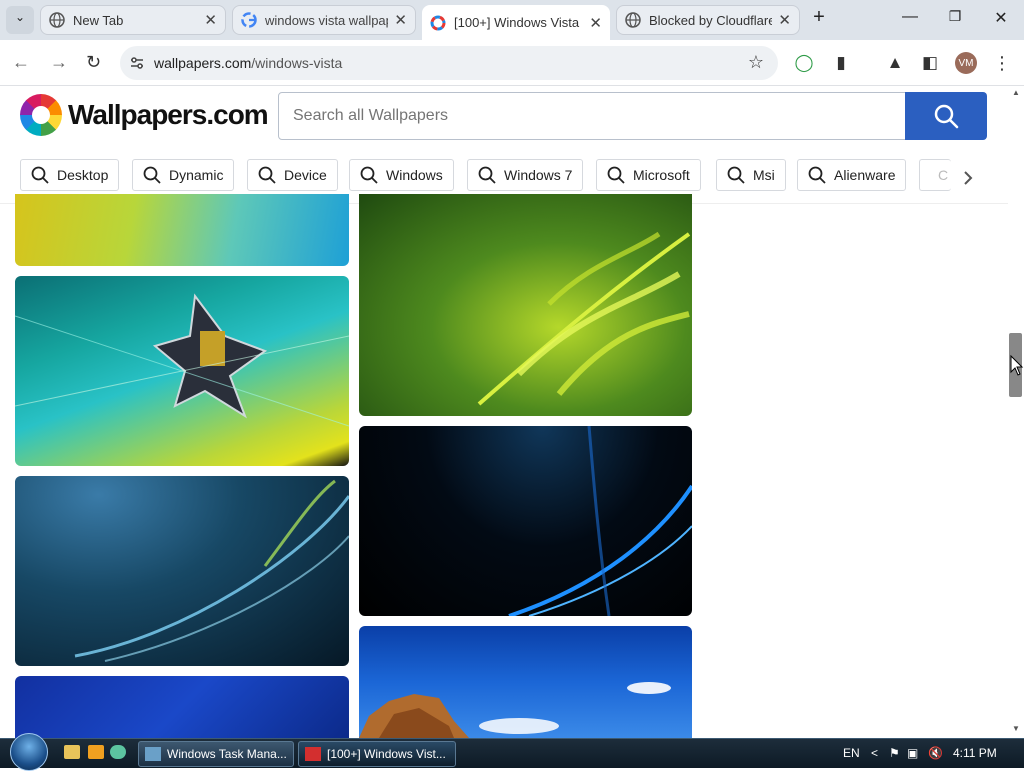  I want to click on scroll-up-arrow-icon: ▲, so click(1016, 92).